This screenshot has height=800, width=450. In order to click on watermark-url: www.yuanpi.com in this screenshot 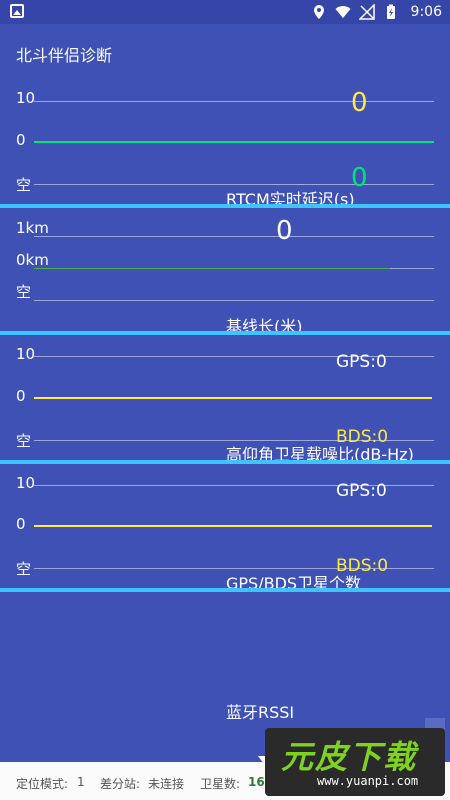, I will do `click(368, 781)`.